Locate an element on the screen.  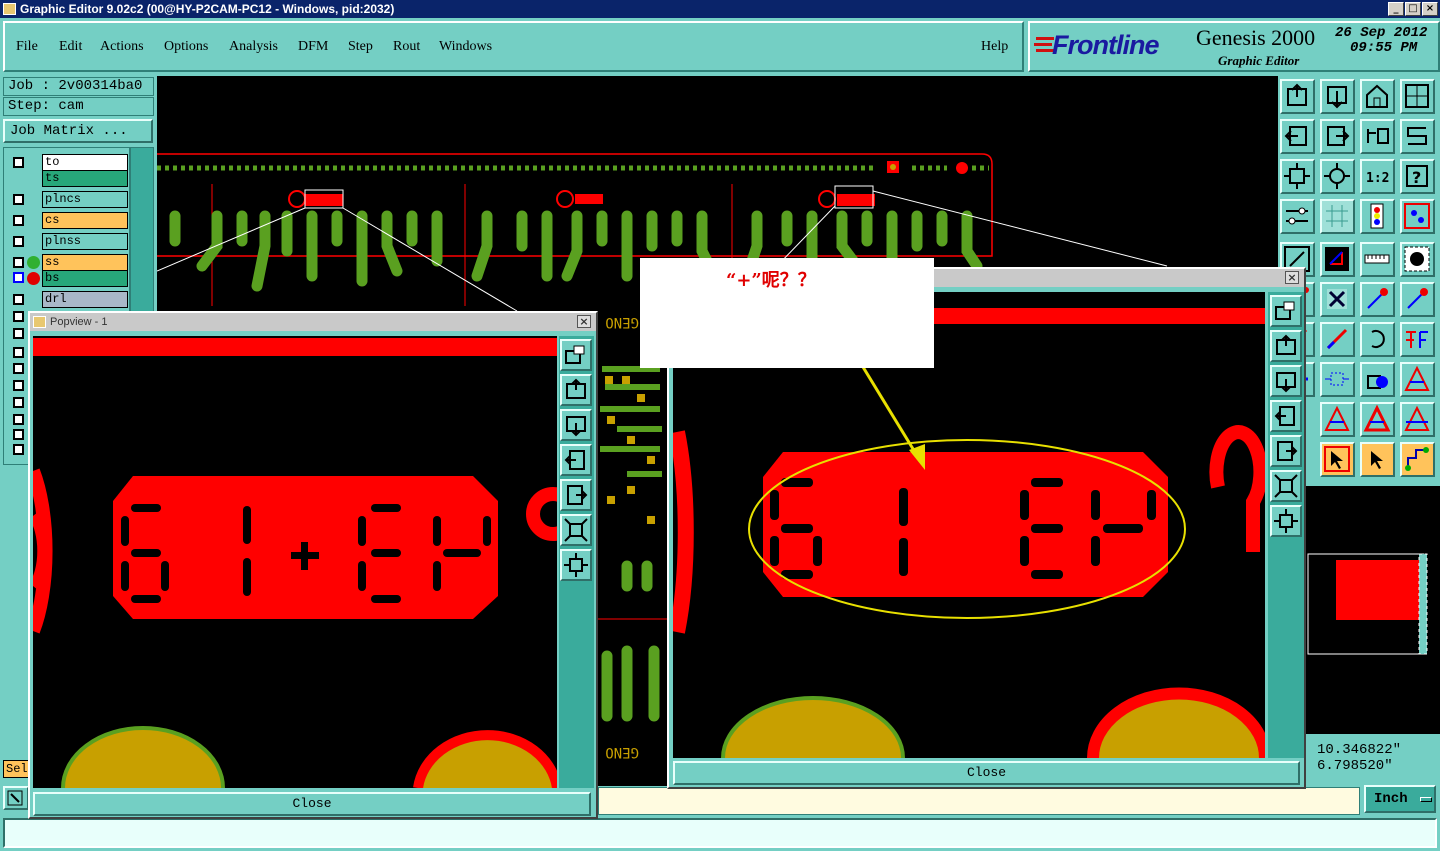
undo-view-button is located at coordinates (1377, 136).